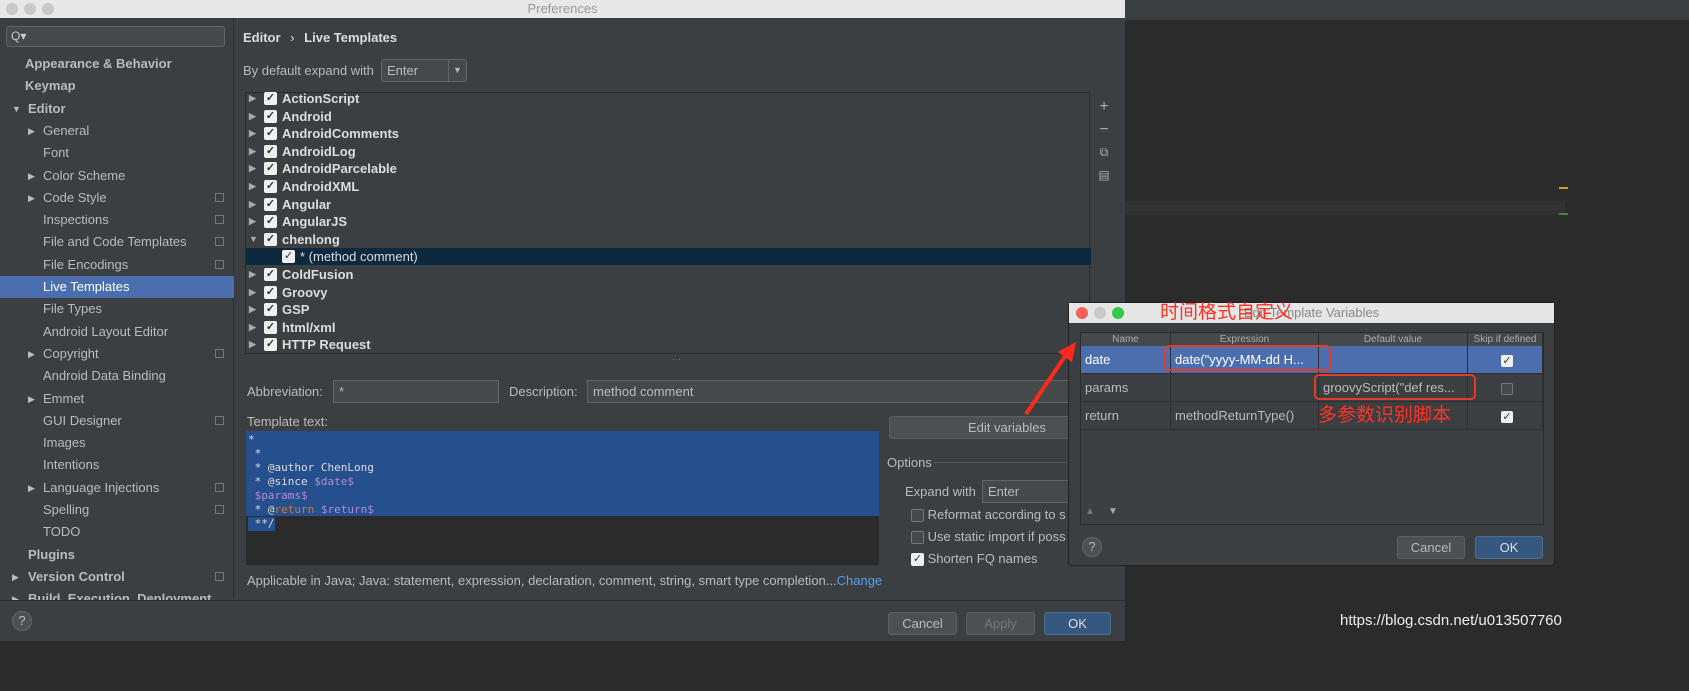 This screenshot has height=691, width=1689. Describe the element at coordinates (1126, 416) in the screenshot. I see `cell-name: return` at that location.